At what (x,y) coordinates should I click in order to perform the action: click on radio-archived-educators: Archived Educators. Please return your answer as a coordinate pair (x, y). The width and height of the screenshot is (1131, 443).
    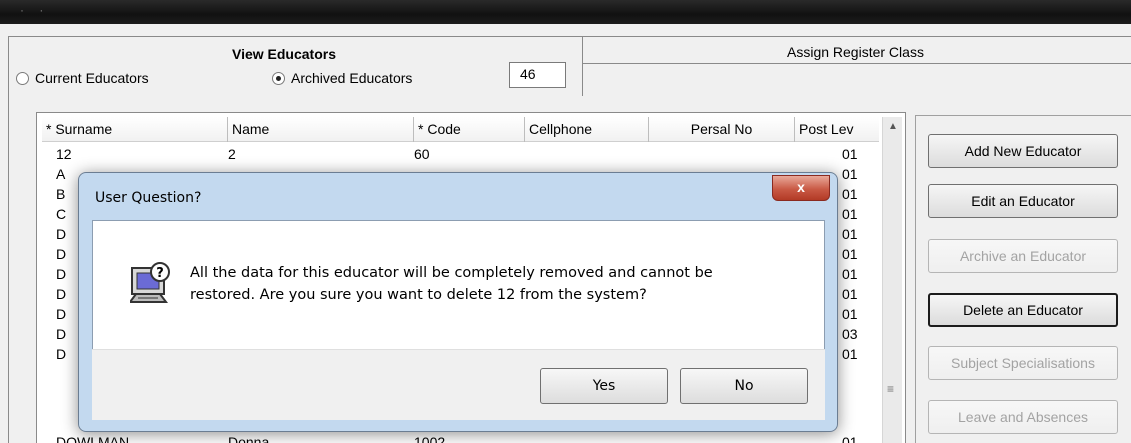
    Looking at the image, I should click on (342, 78).